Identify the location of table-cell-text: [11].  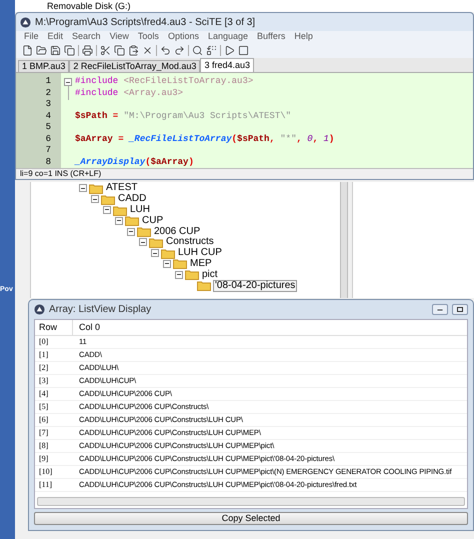
(46, 485).